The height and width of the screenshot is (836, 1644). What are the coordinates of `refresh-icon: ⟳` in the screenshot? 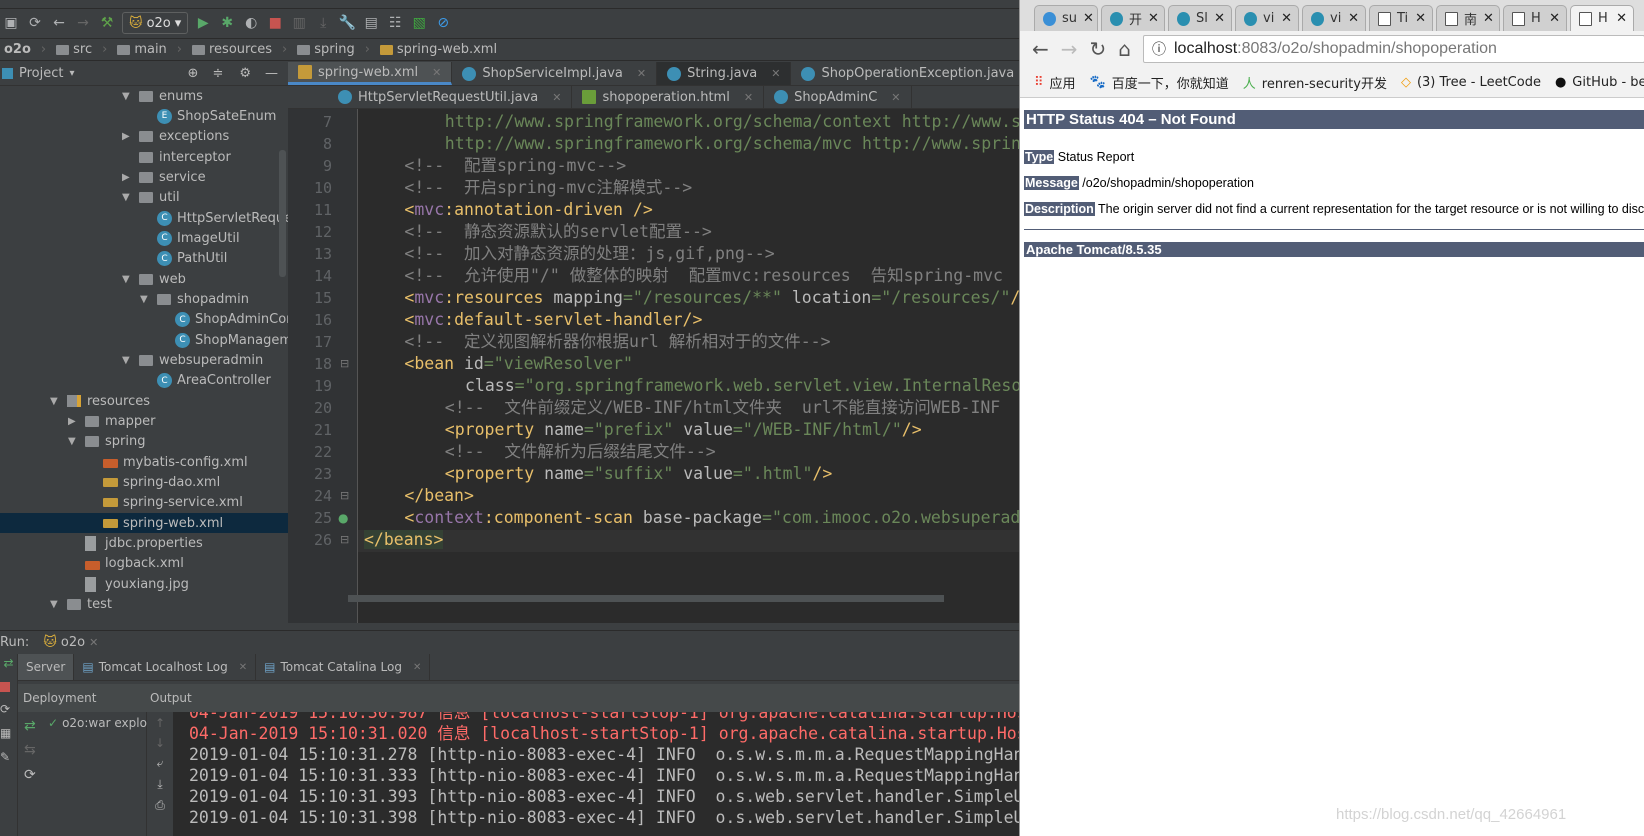 It's located at (8, 709).